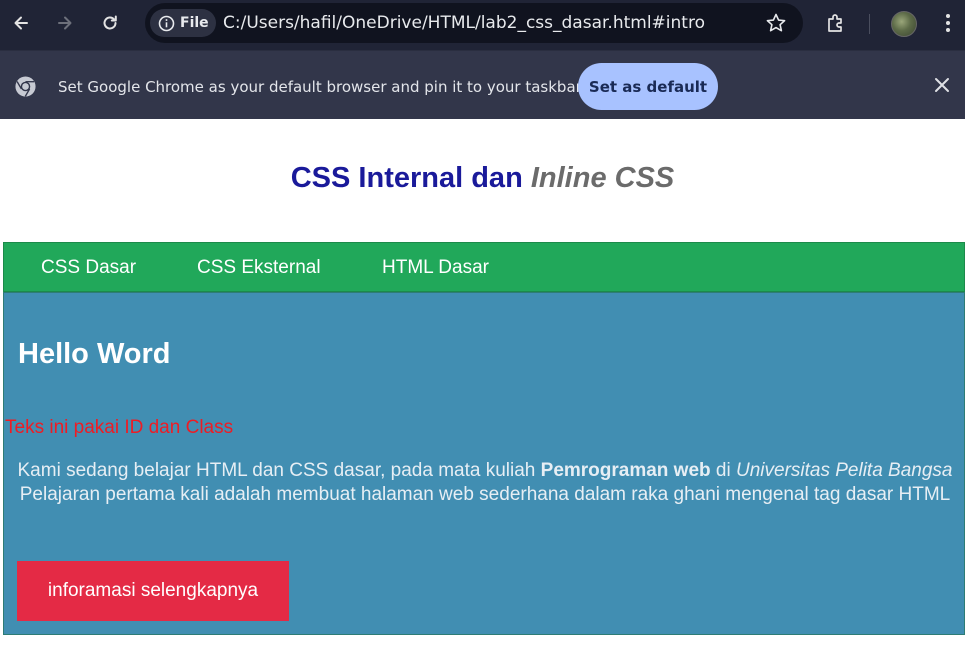 This screenshot has width=965, height=672. I want to click on menu-item-css-dasar: CSS Dasar, so click(88, 268).